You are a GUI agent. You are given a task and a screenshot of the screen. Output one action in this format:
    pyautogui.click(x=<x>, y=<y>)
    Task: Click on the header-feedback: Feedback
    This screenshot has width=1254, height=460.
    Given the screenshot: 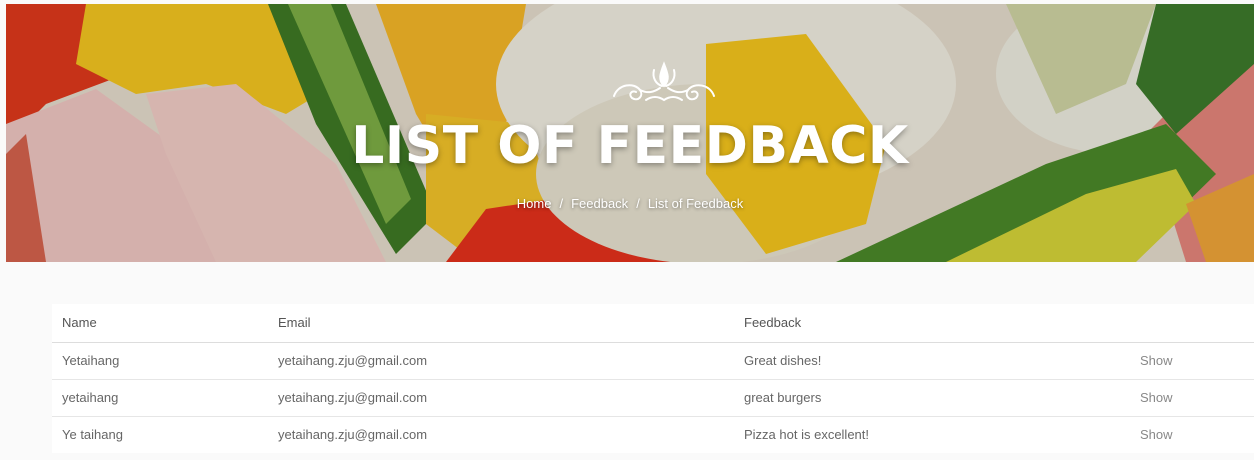 What is the action you would take?
    pyautogui.click(x=932, y=323)
    